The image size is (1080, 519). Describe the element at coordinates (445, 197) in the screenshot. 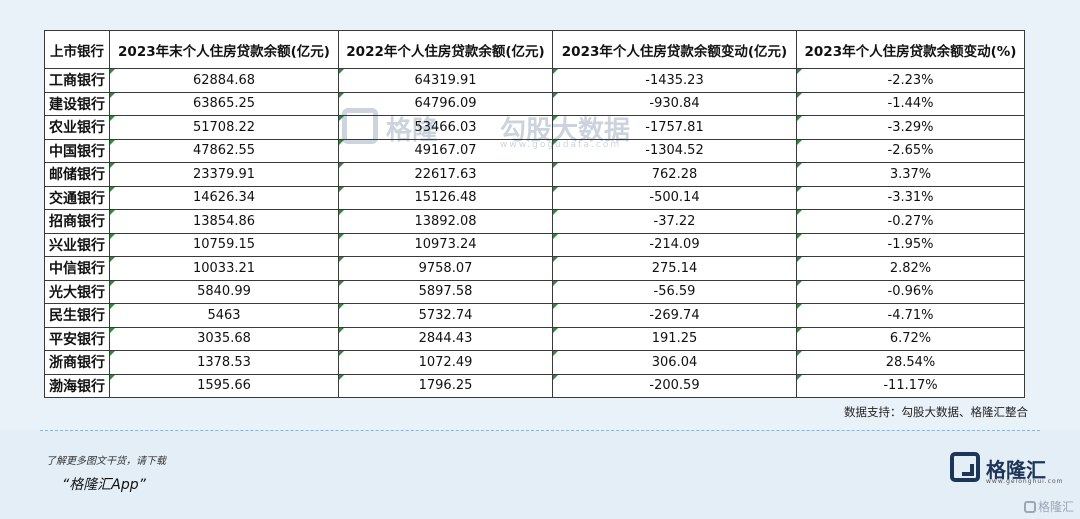

I see `cell-2022-balance: 15126.48` at that location.